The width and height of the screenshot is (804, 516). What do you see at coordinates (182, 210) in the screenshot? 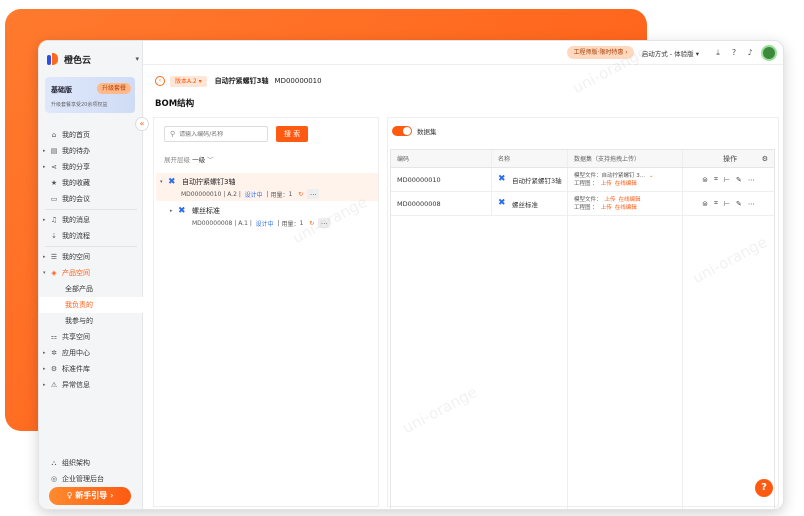
I see `part-icon: ✖` at bounding box center [182, 210].